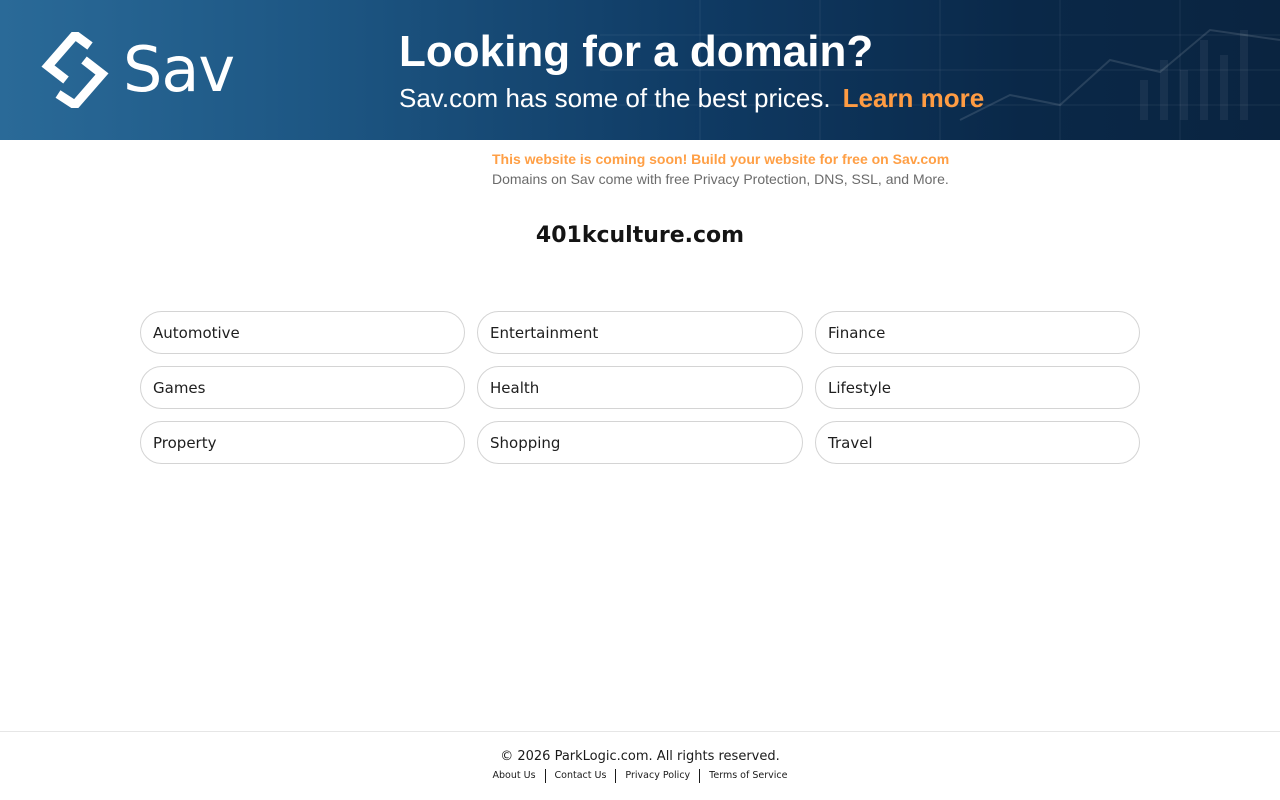 The height and width of the screenshot is (800, 1280). Describe the element at coordinates (581, 776) in the screenshot. I see `footer-link-contact-us: Contact Us` at that location.